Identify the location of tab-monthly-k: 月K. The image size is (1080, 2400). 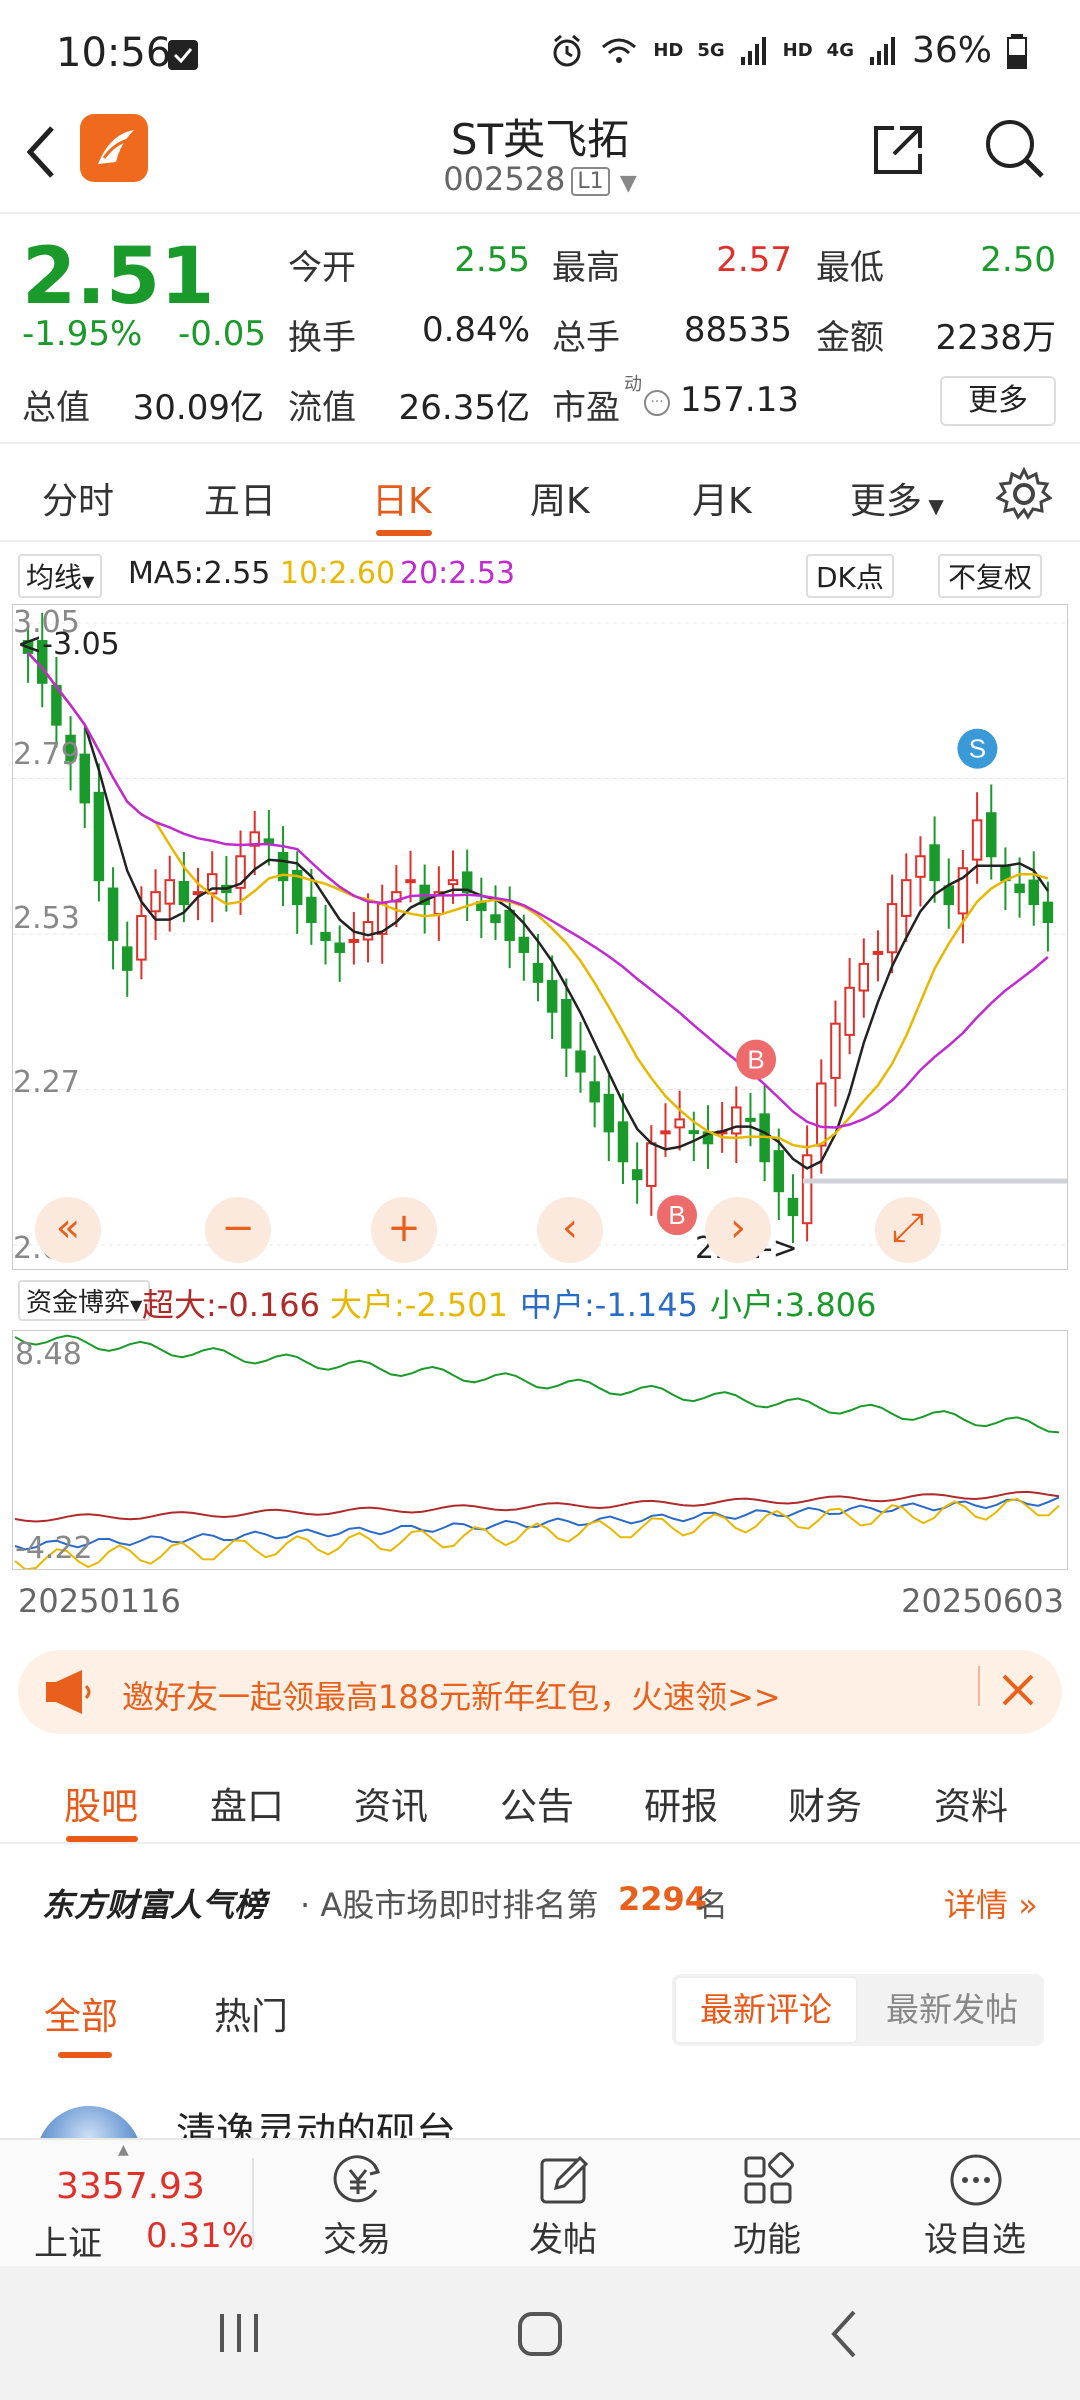
(722, 498).